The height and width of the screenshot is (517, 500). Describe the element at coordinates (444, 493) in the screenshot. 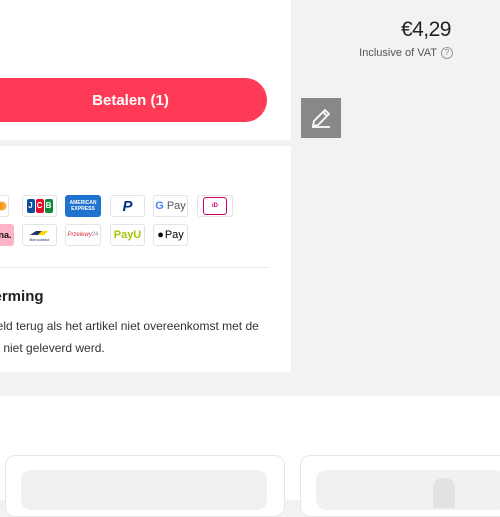

I see `product-image-shape` at that location.